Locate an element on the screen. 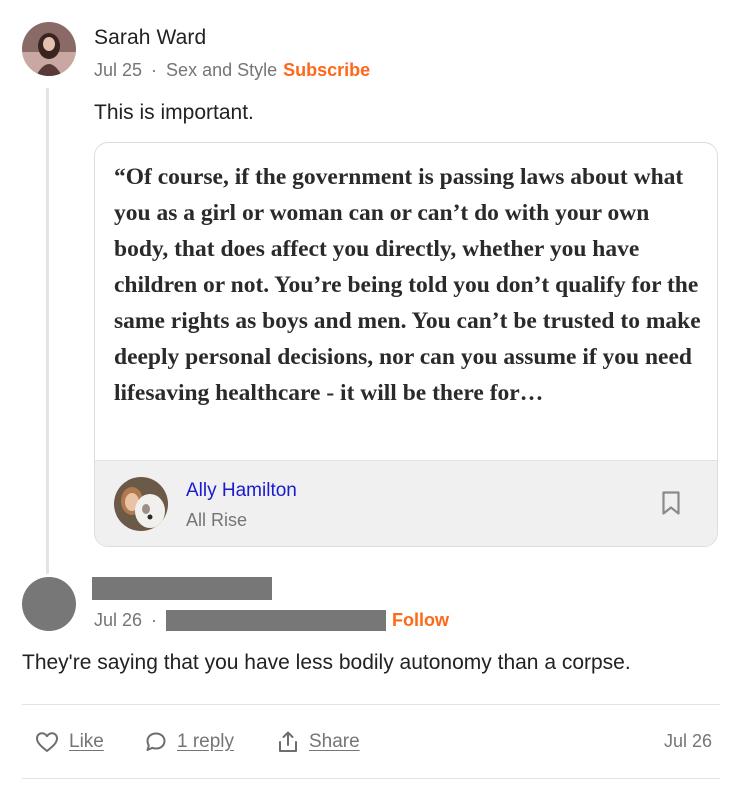 This screenshot has width=736, height=794. share-button: Share is located at coordinates (318, 742).